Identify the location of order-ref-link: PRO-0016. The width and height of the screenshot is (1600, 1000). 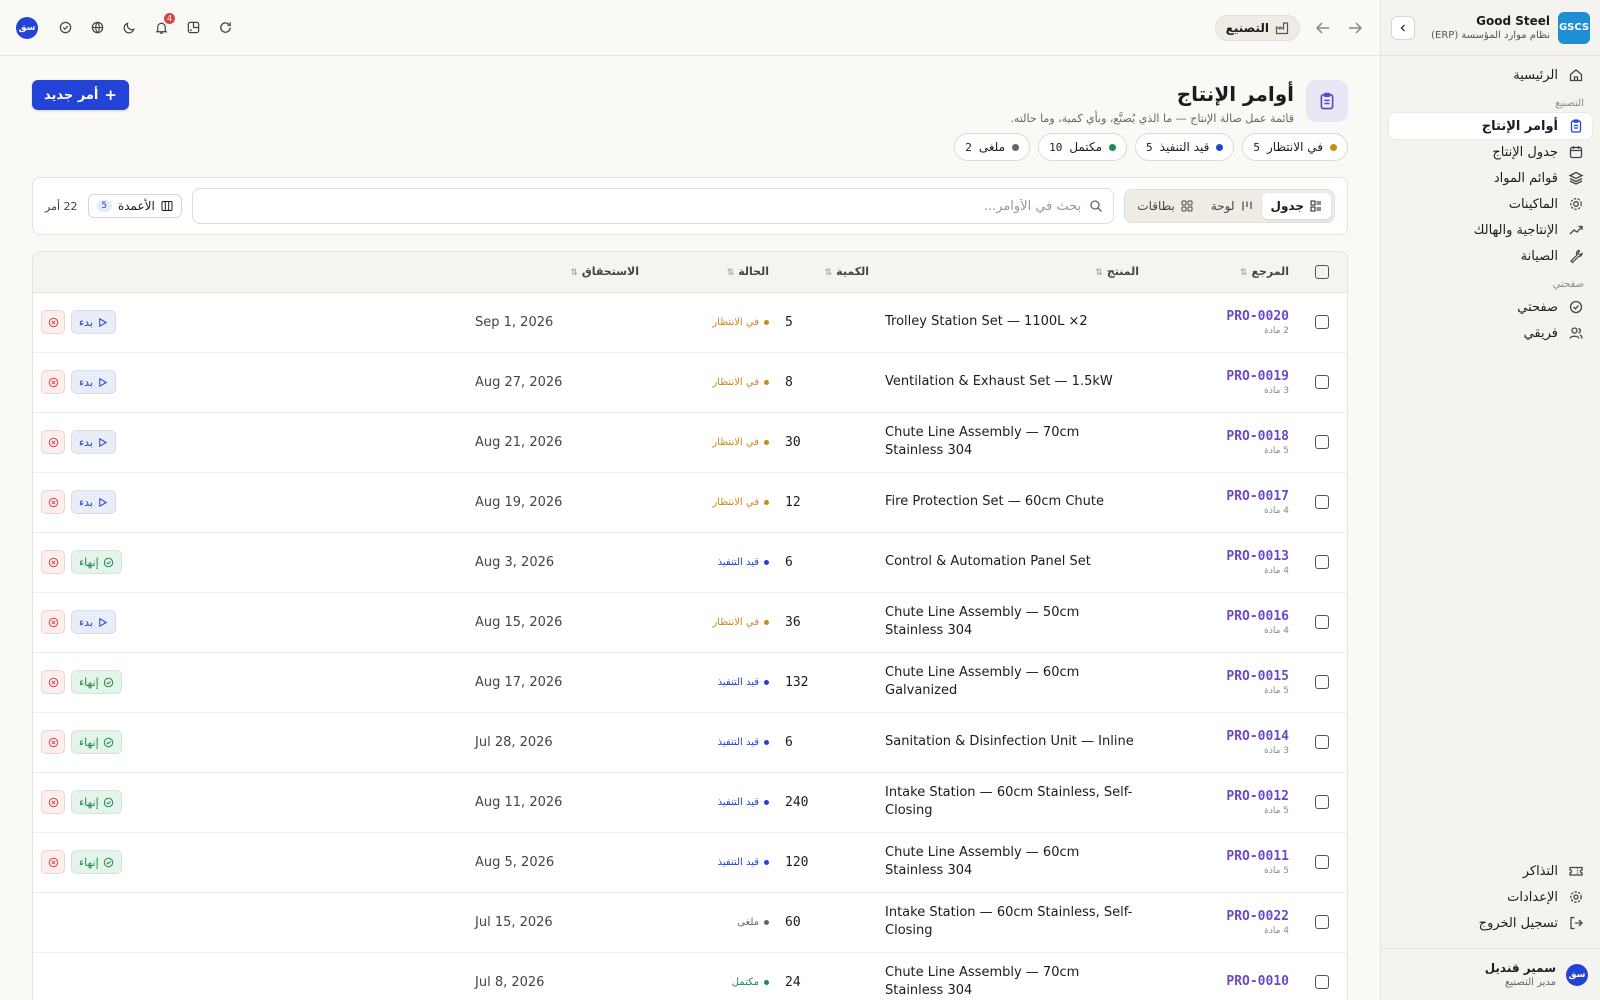
(1222, 616).